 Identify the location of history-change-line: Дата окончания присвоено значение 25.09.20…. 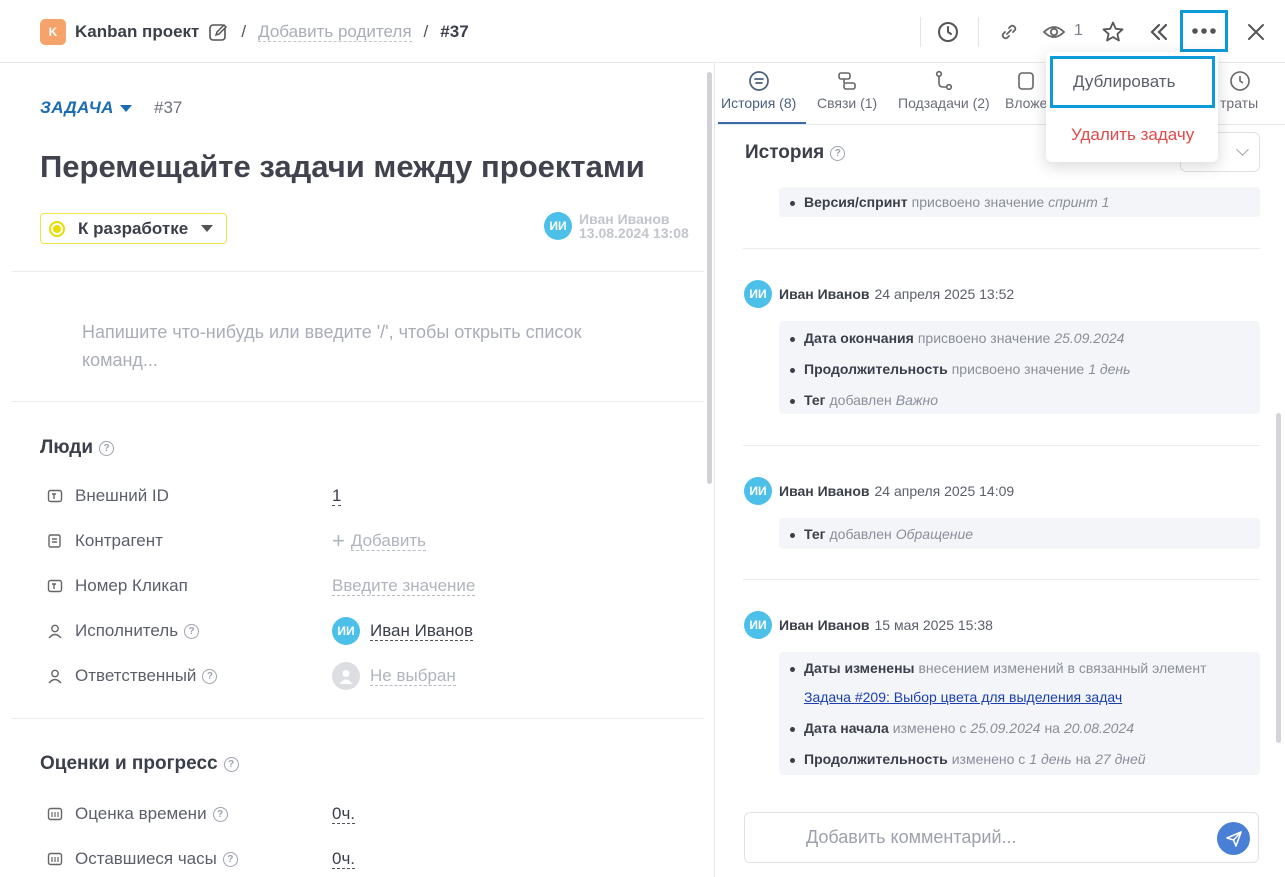
(959, 338).